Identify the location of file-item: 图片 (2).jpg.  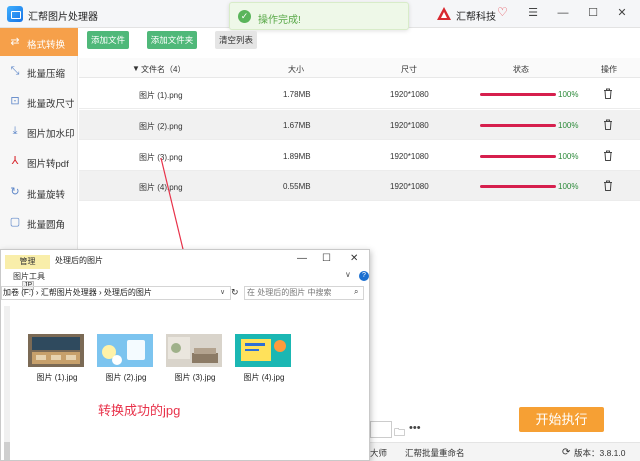
(126, 362).